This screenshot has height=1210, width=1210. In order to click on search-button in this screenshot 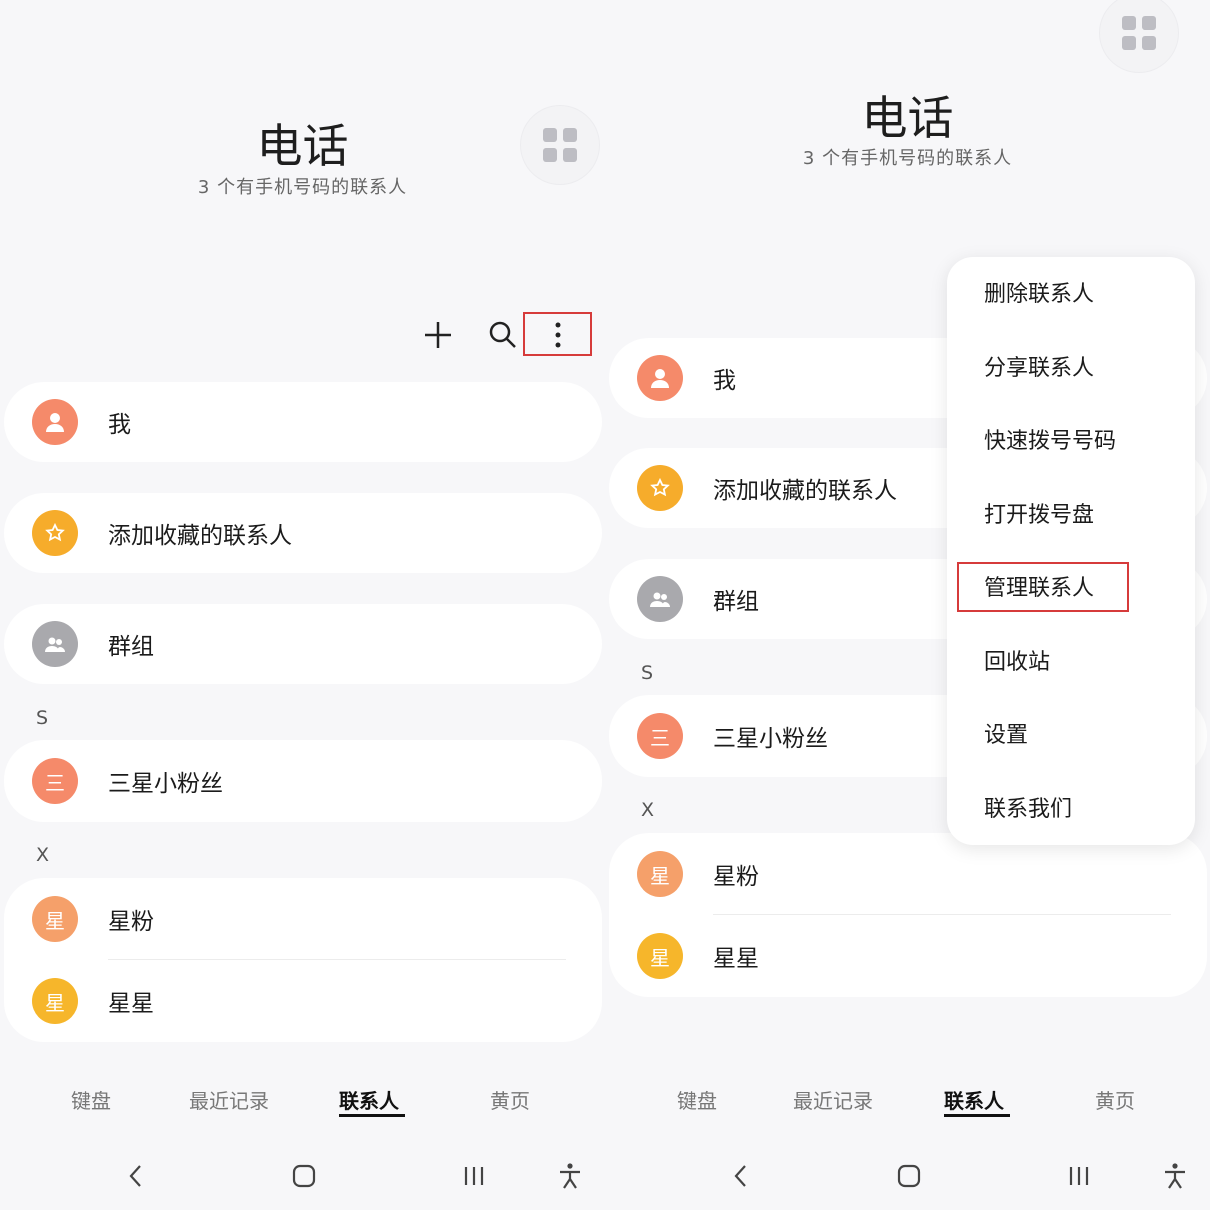, I will do `click(503, 335)`.